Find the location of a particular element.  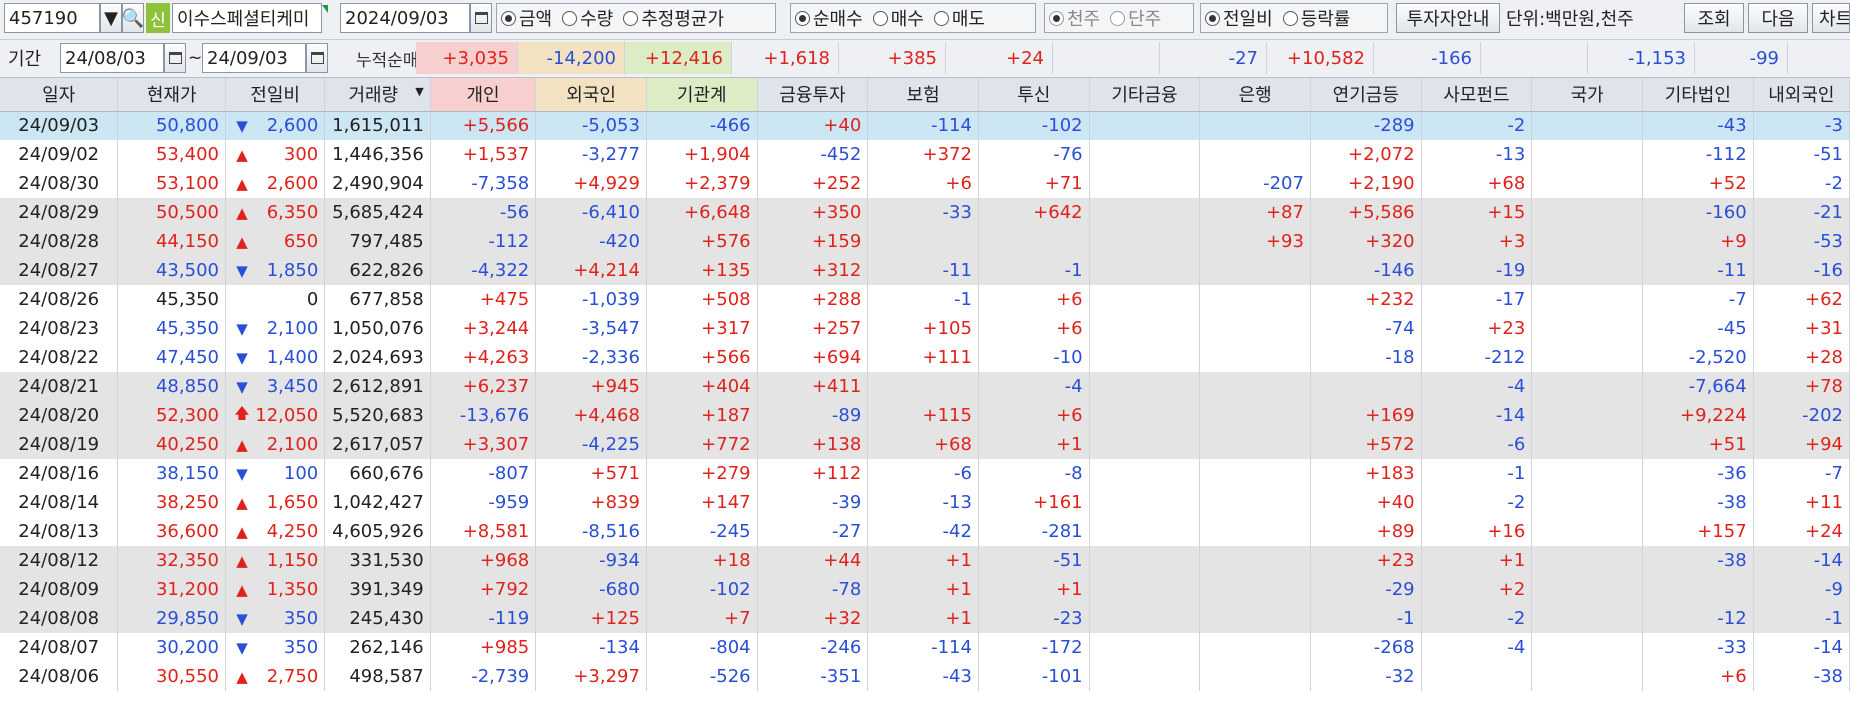

cumulative-value: -166 is located at coordinates (1427, 58).